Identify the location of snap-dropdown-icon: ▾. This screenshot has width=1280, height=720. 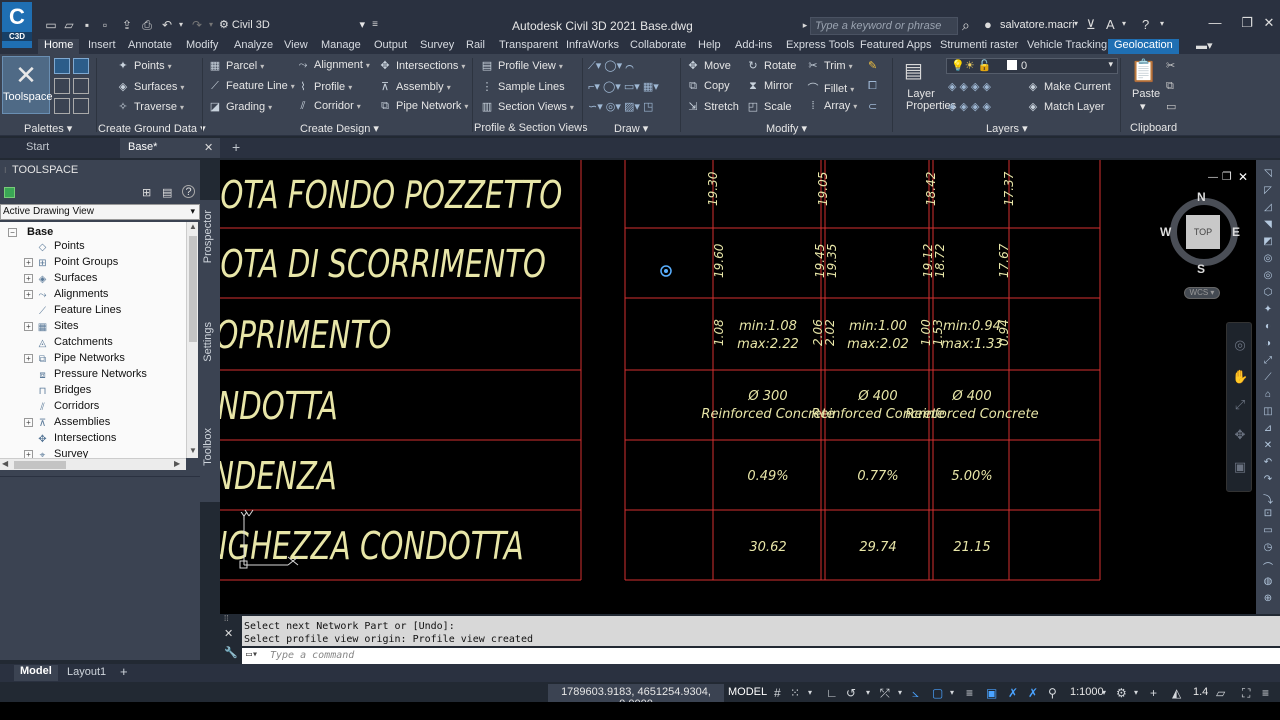
(810, 692).